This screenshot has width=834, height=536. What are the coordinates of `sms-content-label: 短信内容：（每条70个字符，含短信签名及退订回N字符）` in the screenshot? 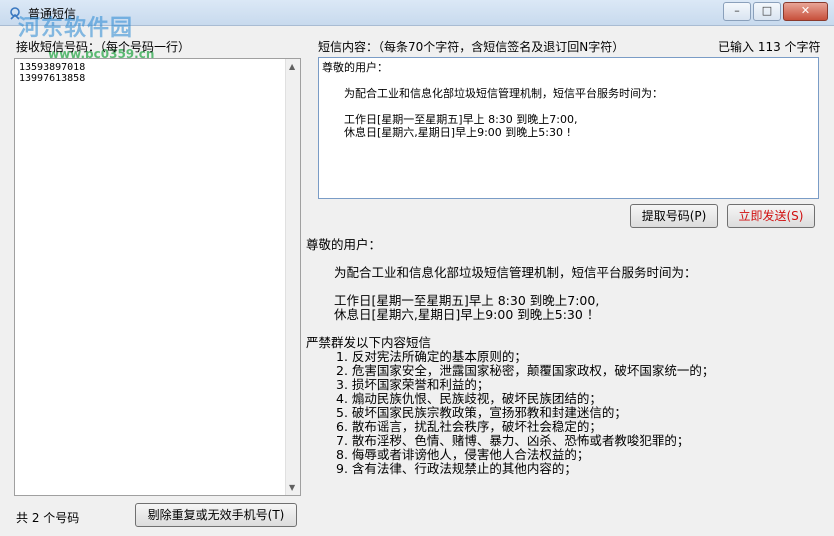 It's located at (471, 47).